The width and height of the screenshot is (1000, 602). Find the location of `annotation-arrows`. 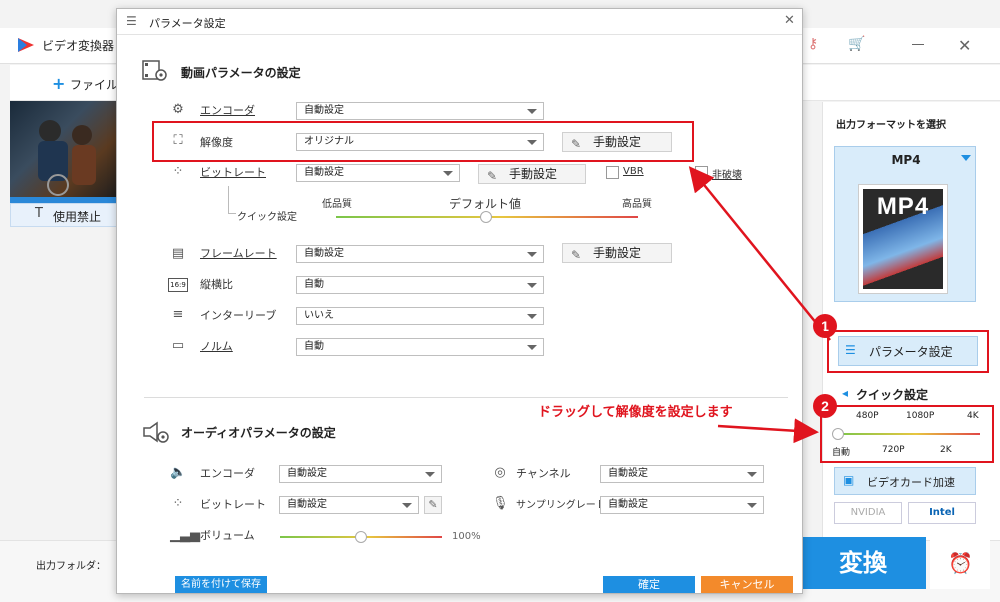

annotation-arrows is located at coordinates (759, 305).